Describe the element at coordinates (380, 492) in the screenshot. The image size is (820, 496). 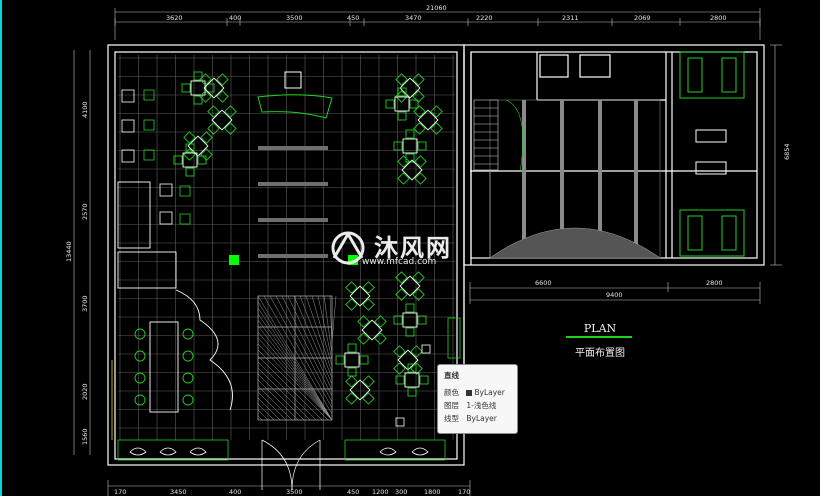
I see `dimension-label: 1200` at that location.